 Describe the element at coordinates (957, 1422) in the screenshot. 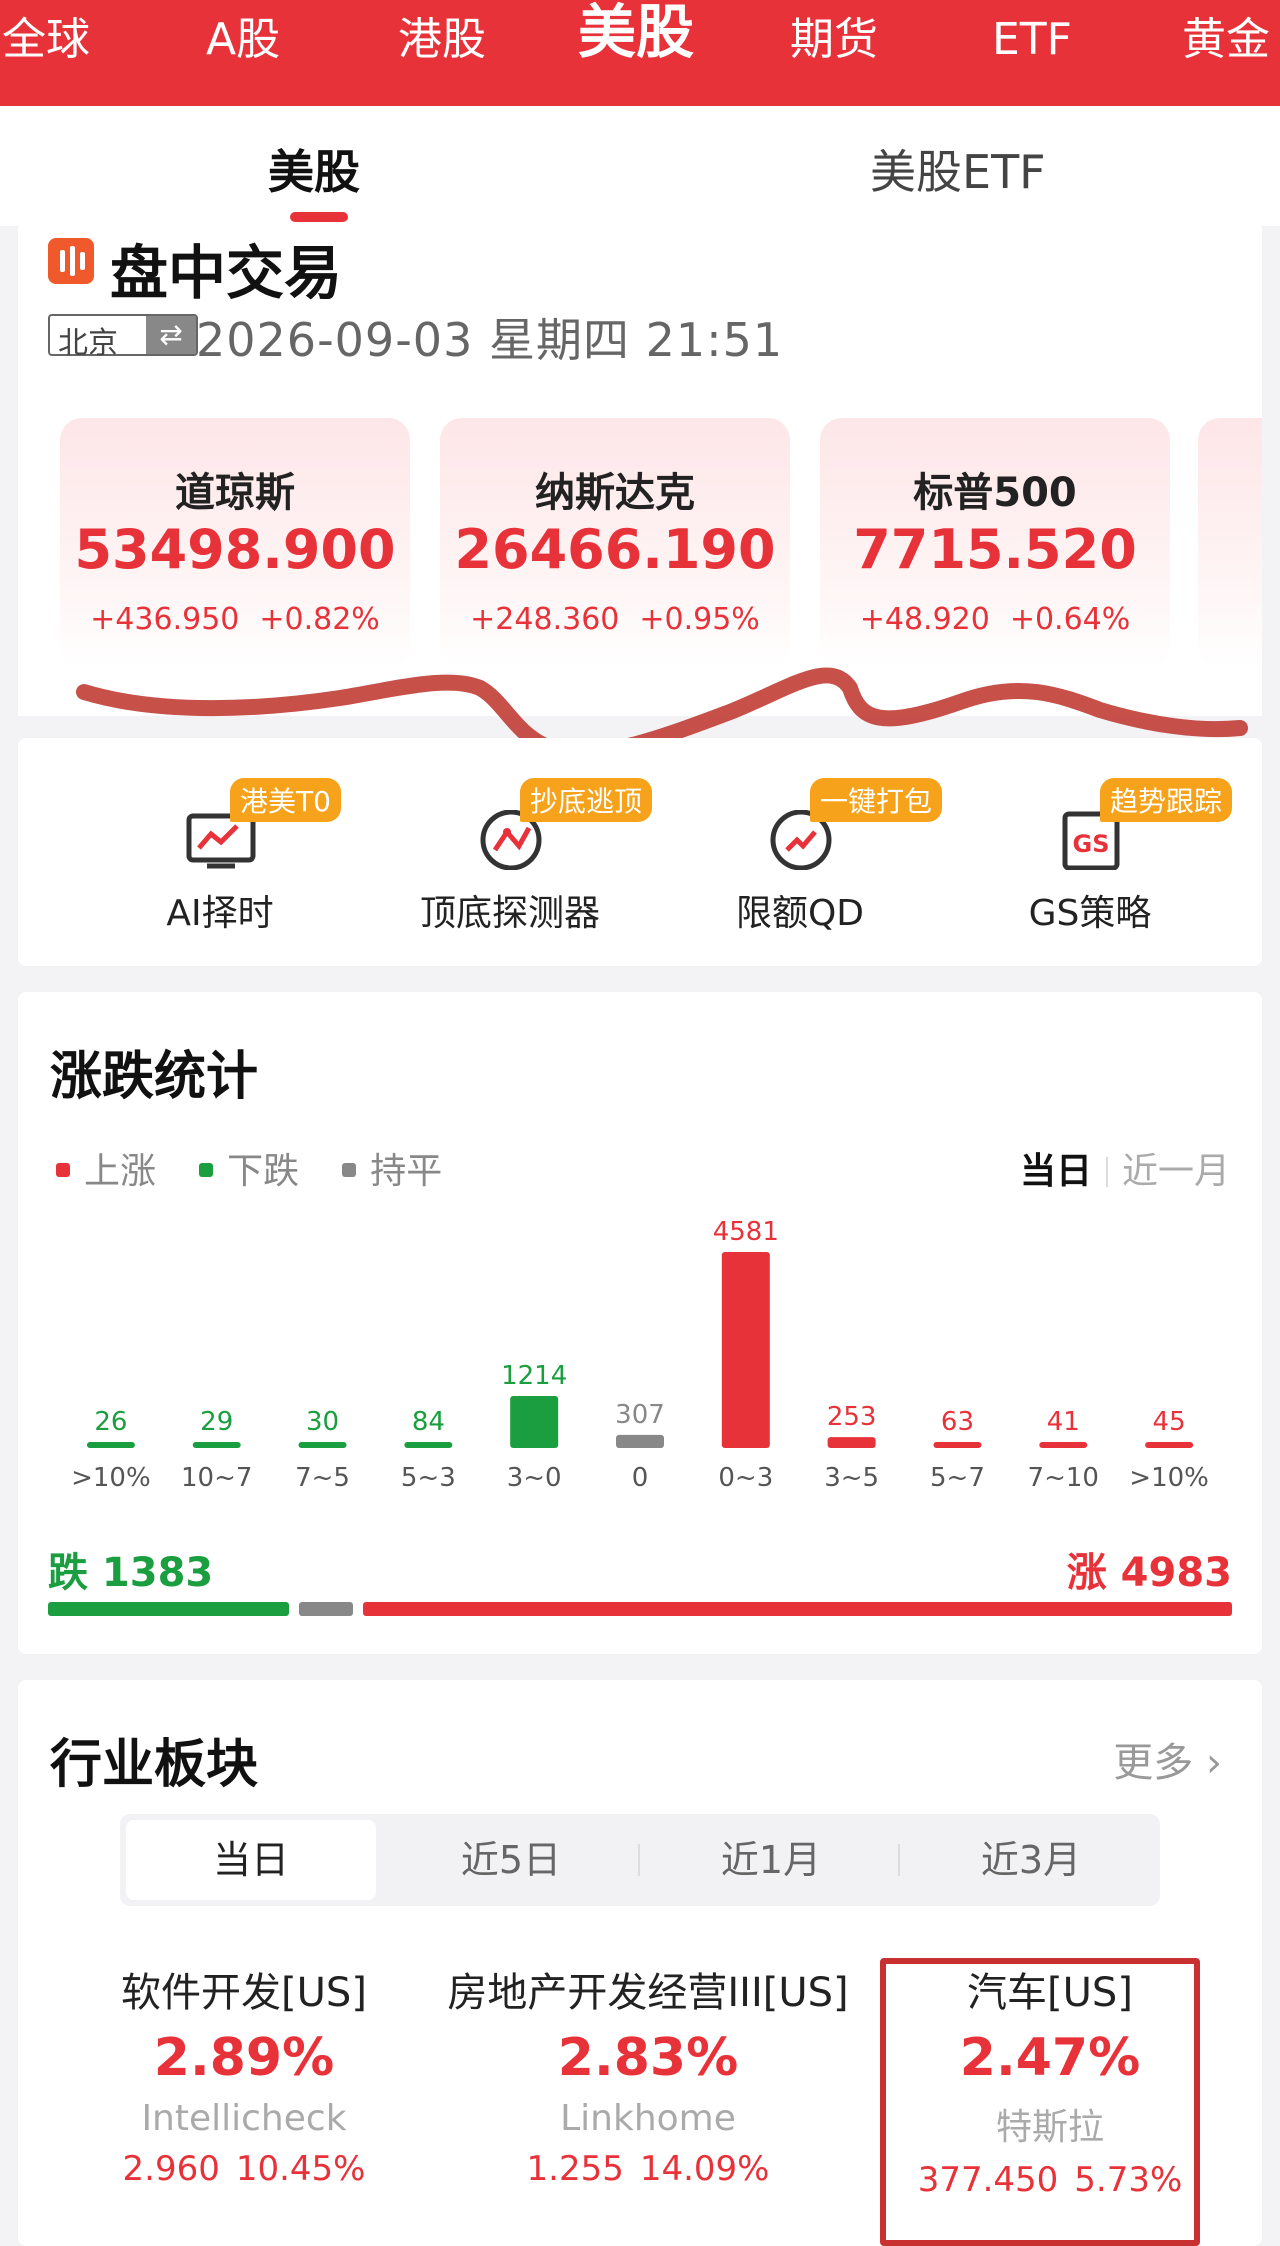

I see `bar-value-label: 63` at that location.